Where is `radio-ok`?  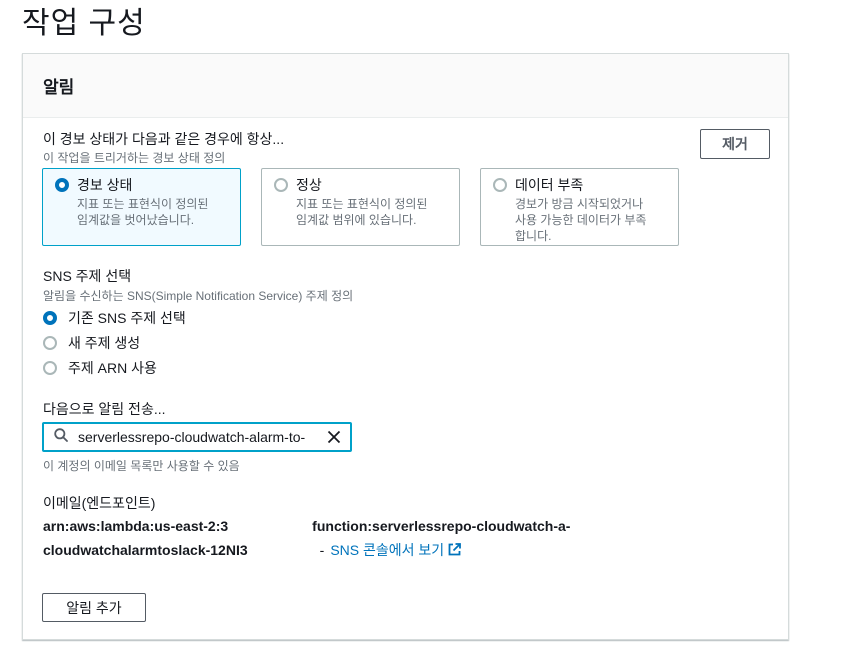
radio-ok is located at coordinates (281, 185).